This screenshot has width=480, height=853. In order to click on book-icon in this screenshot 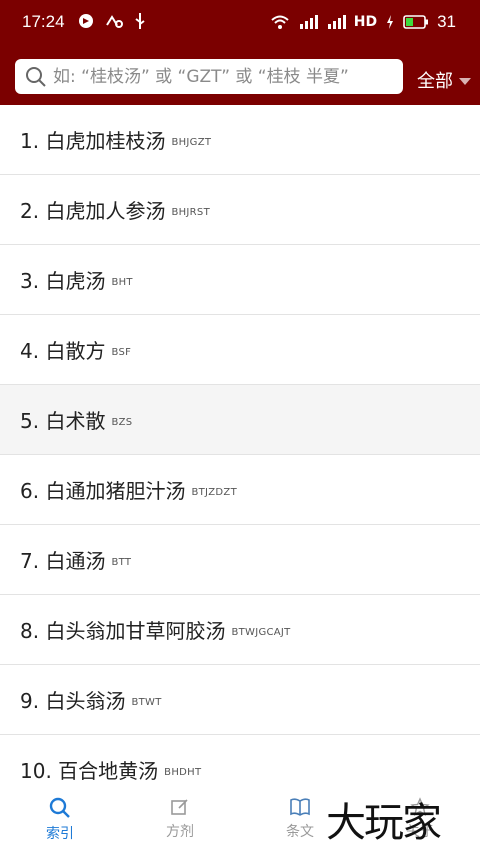, I will do `click(300, 807)`.